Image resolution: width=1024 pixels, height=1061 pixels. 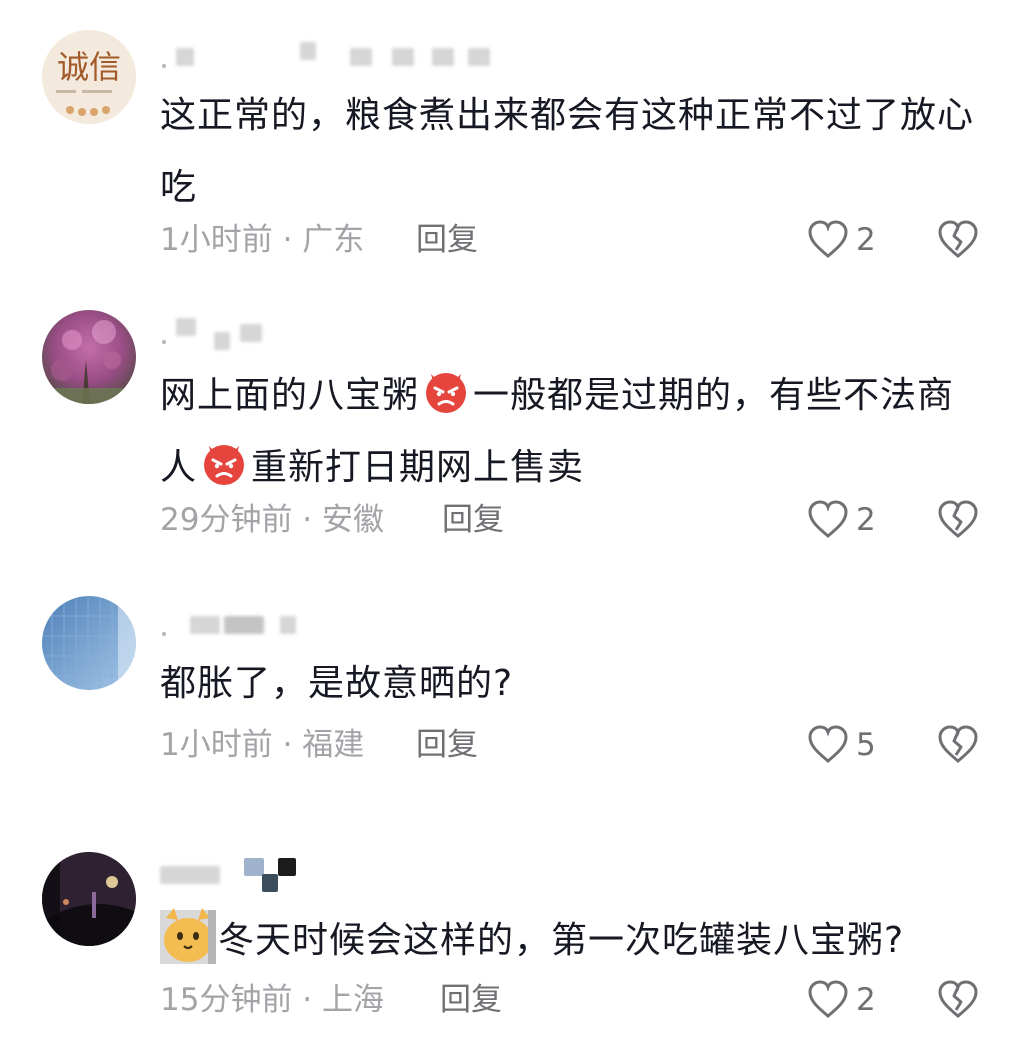 What do you see at coordinates (188, 934) in the screenshot?
I see `cat-emoji` at bounding box center [188, 934].